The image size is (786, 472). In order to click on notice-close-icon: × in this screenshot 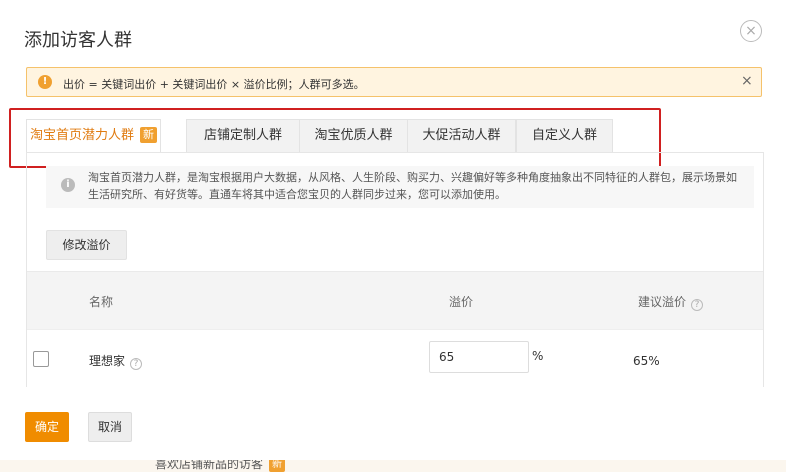, I will do `click(747, 81)`.